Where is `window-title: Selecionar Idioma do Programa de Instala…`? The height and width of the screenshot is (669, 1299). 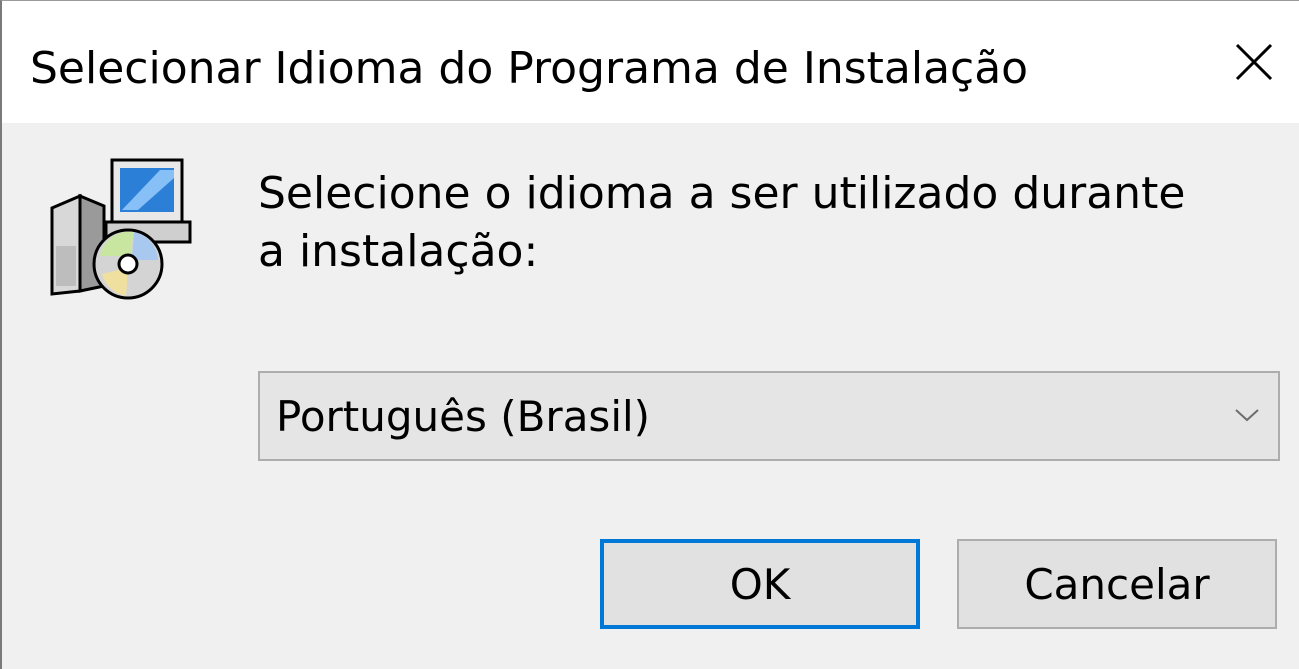
window-title: Selecionar Idioma do Programa de Instala… is located at coordinates (529, 68).